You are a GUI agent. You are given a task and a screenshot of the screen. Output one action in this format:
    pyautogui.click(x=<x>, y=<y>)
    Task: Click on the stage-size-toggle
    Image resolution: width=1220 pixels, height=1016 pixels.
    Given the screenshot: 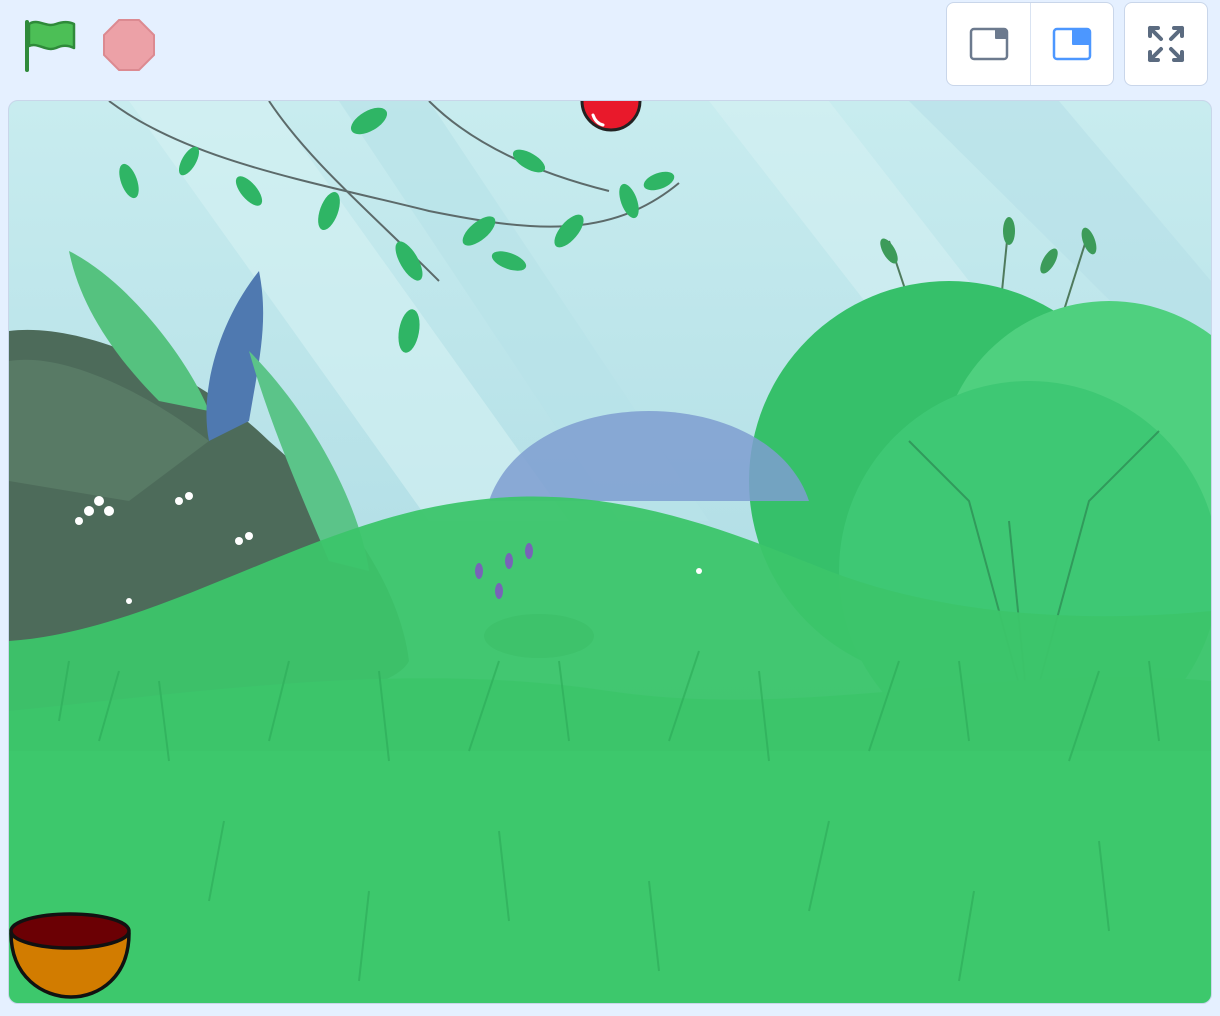 What is the action you would take?
    pyautogui.click(x=1030, y=44)
    